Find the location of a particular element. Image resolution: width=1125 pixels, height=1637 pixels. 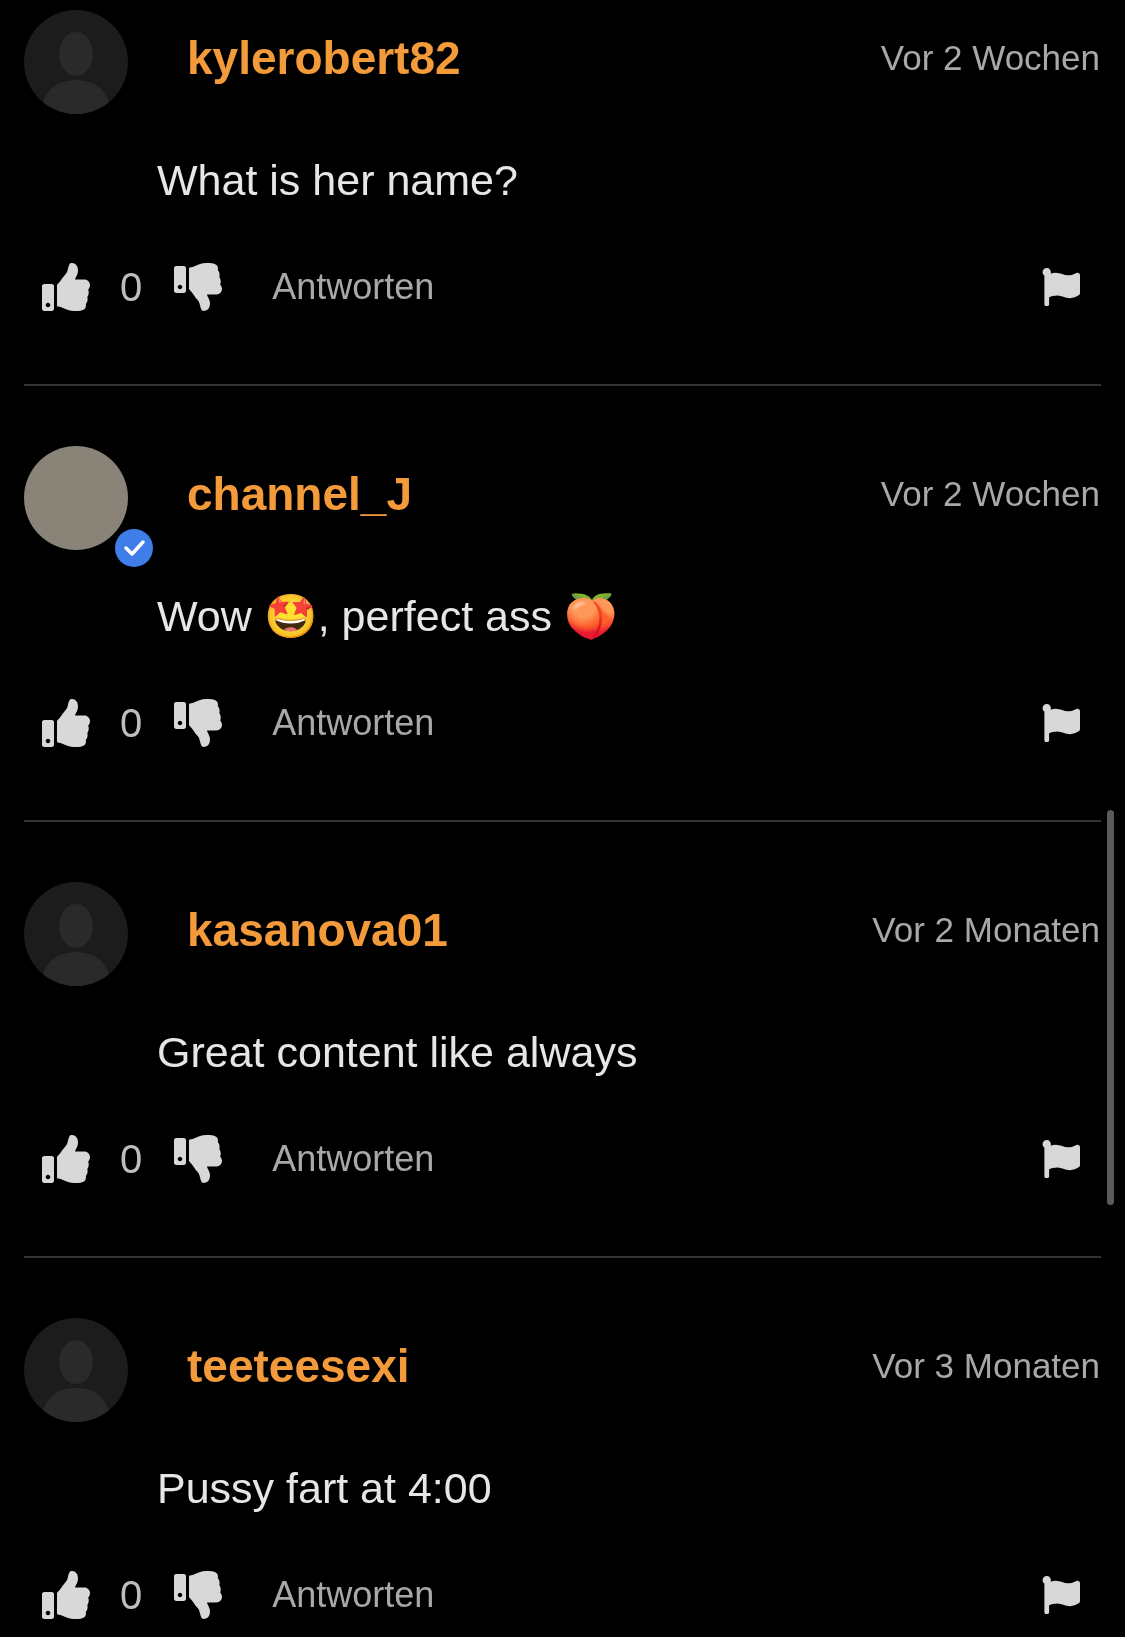

comment-text: Wow 🤩, perfect ass 🍑 is located at coordinates (387, 616).